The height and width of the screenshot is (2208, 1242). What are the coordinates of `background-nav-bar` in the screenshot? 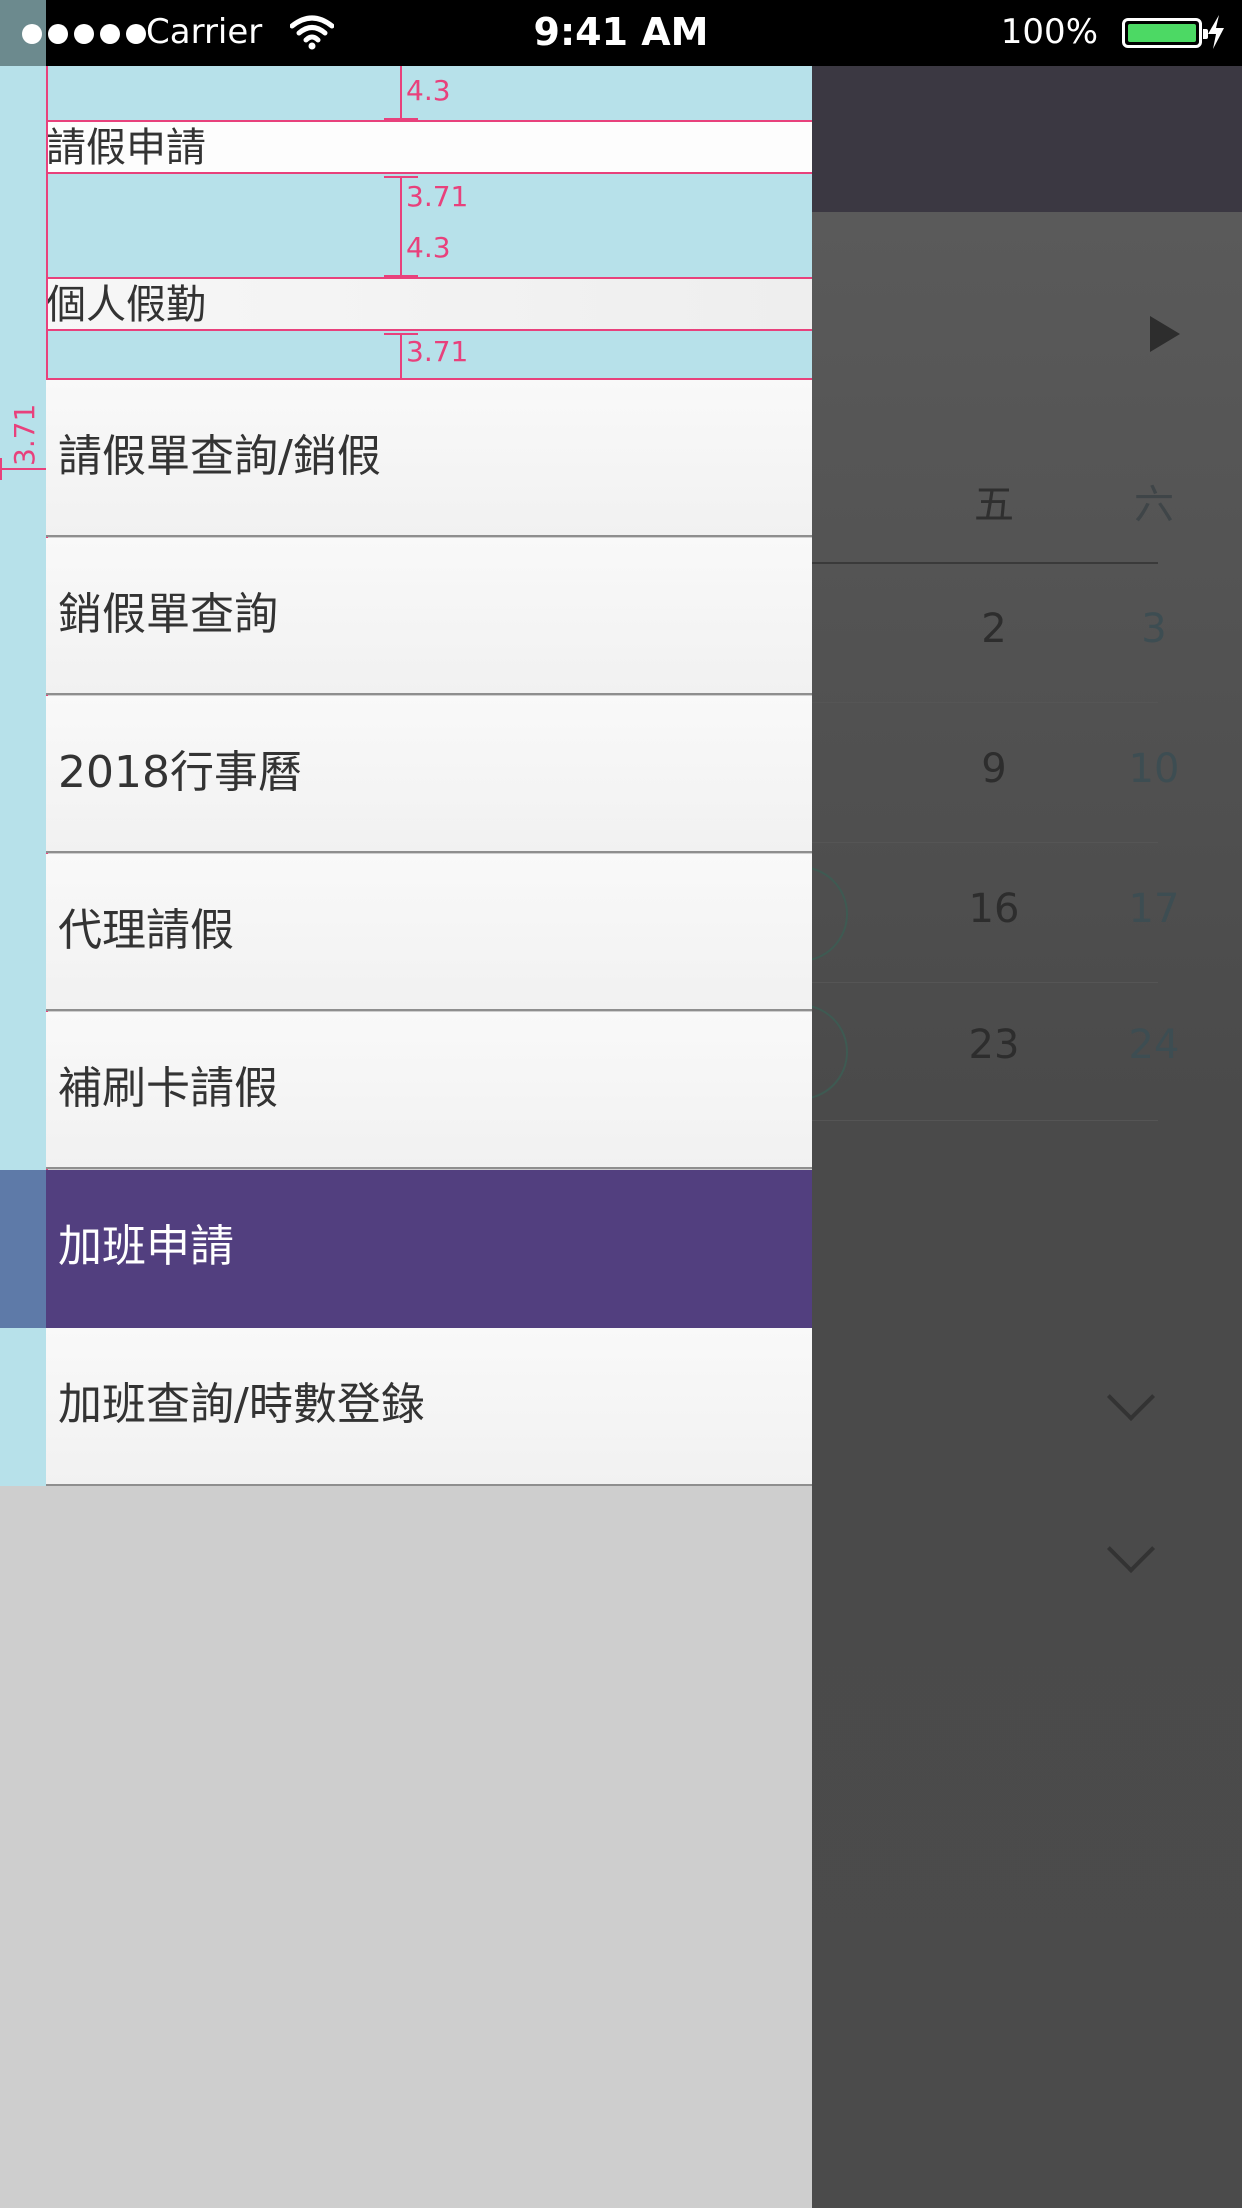 It's located at (1027, 139).